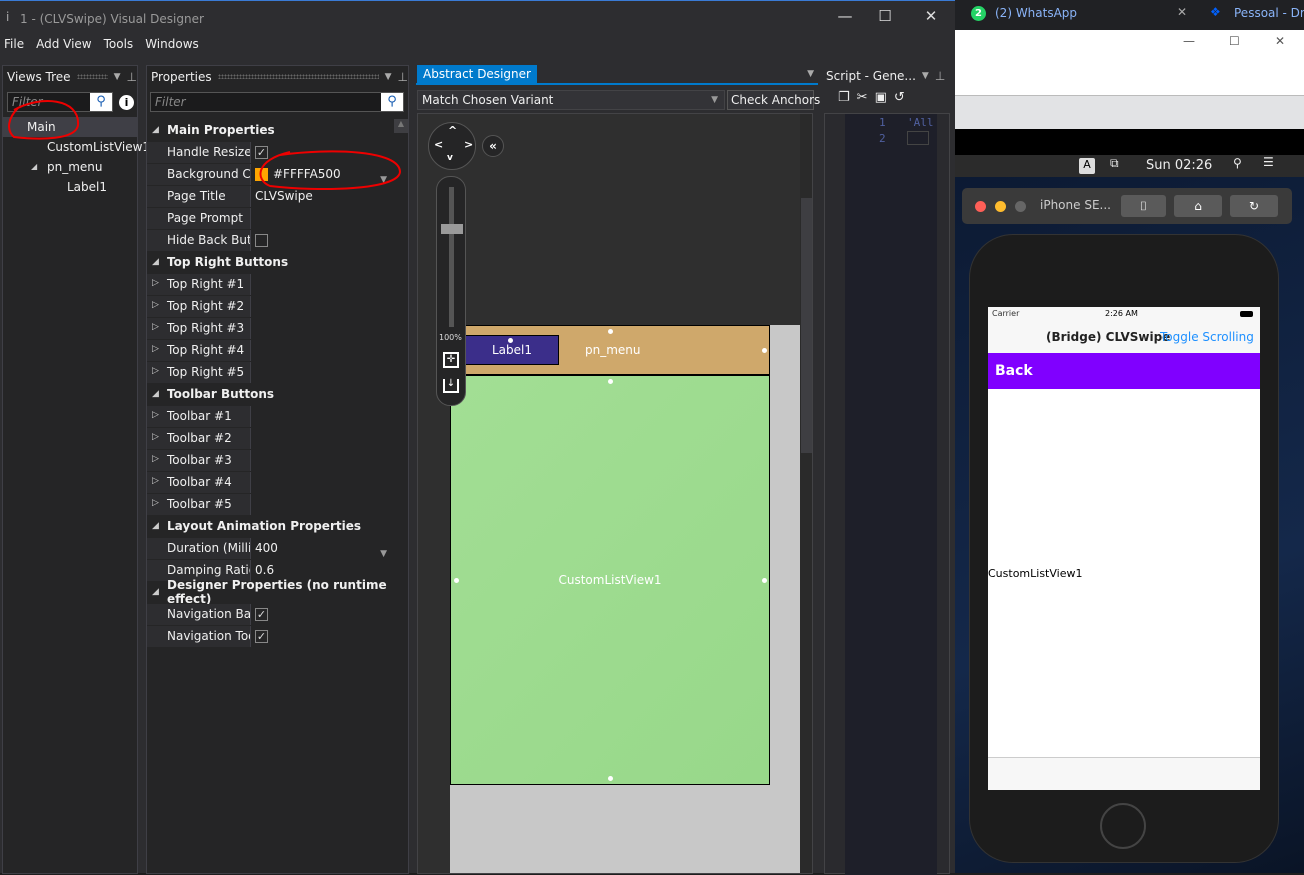 This screenshot has height=875, width=1304. Describe the element at coordinates (451, 360) in the screenshot. I see `fit-to-screen-icon: ✛` at that location.